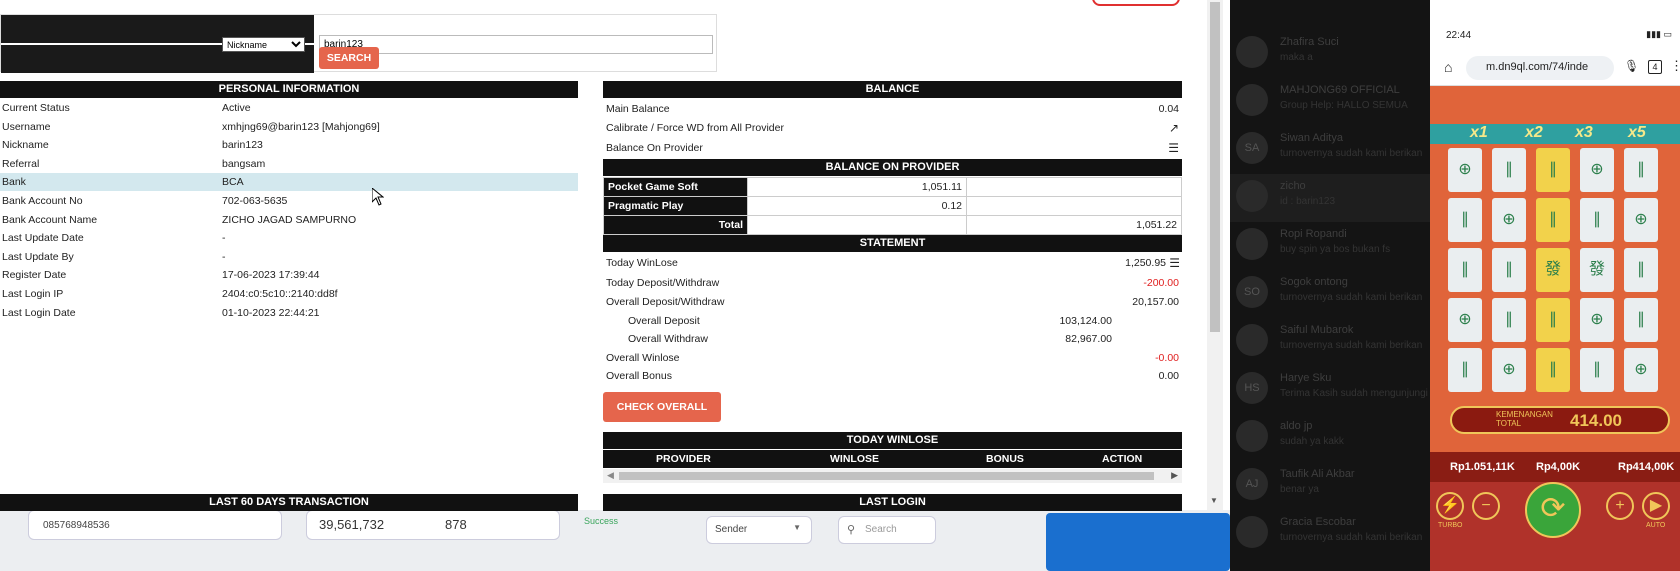 This screenshot has width=1680, height=571. Describe the element at coordinates (280, 294) in the screenshot. I see `info-value: 2404:c0:5c10::2140:dd8f` at that location.